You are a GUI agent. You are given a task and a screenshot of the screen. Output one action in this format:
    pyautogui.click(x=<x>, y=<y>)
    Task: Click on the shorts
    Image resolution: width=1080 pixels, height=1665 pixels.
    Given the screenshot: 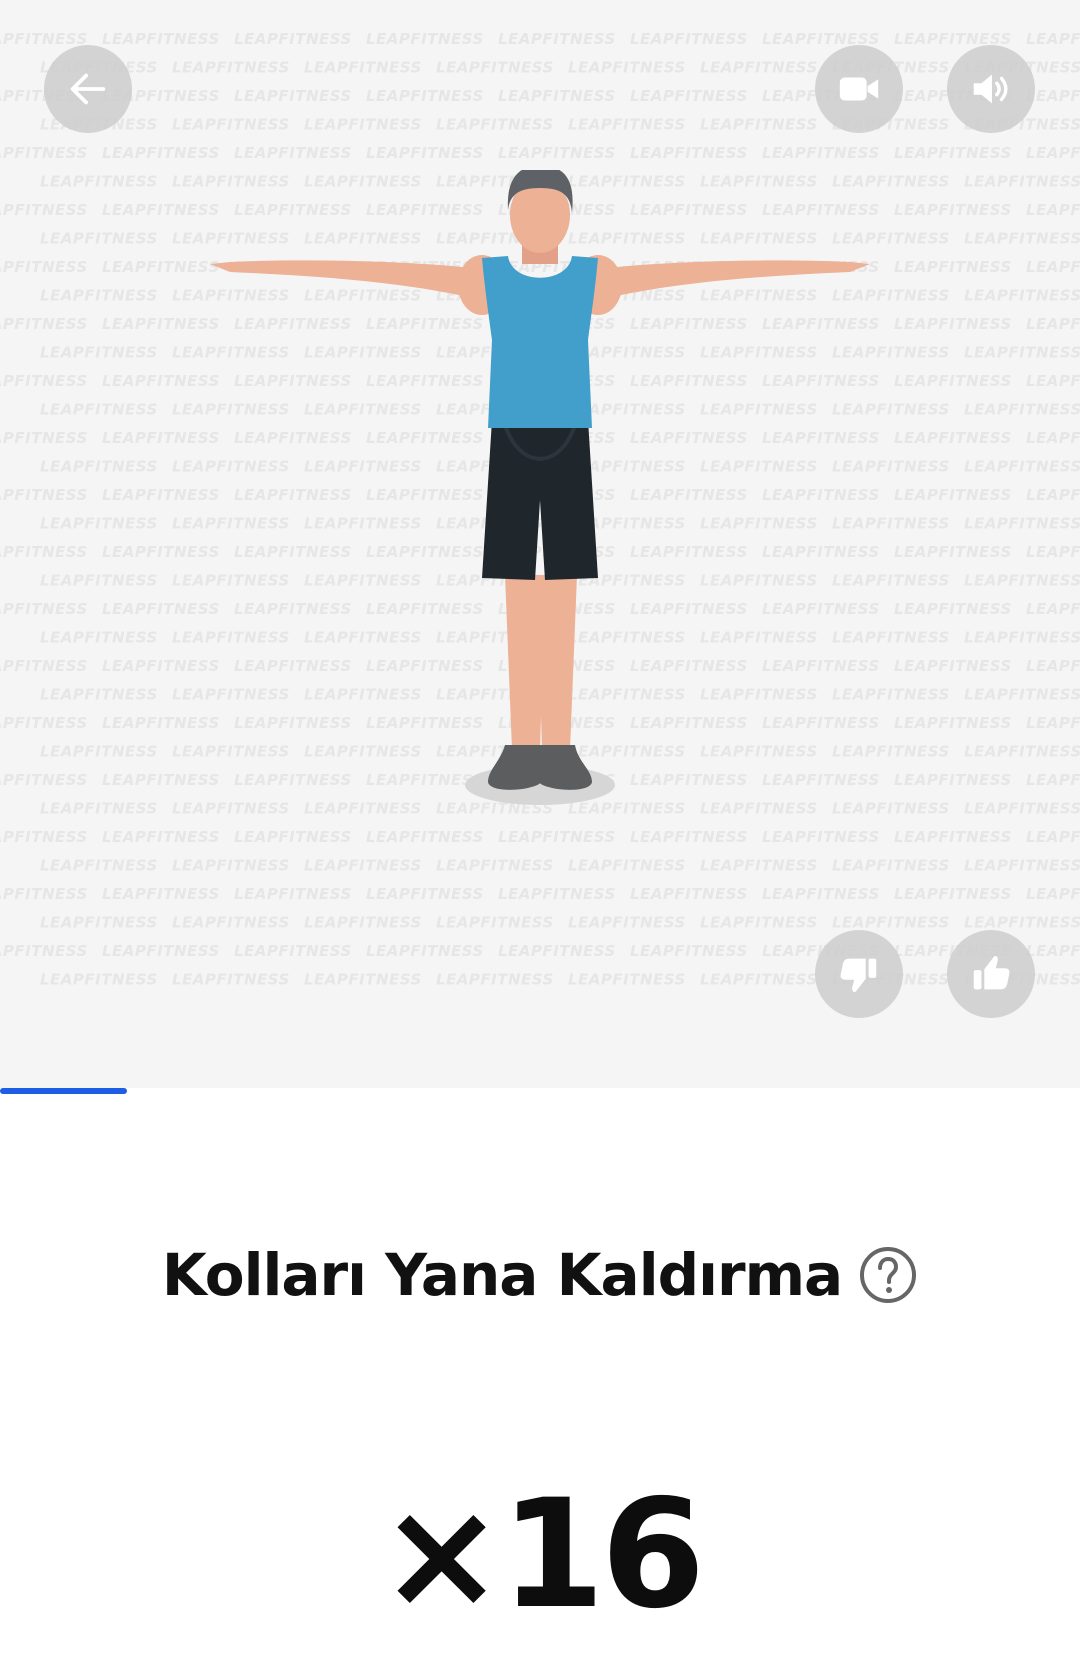 What is the action you would take?
    pyautogui.click(x=540, y=500)
    